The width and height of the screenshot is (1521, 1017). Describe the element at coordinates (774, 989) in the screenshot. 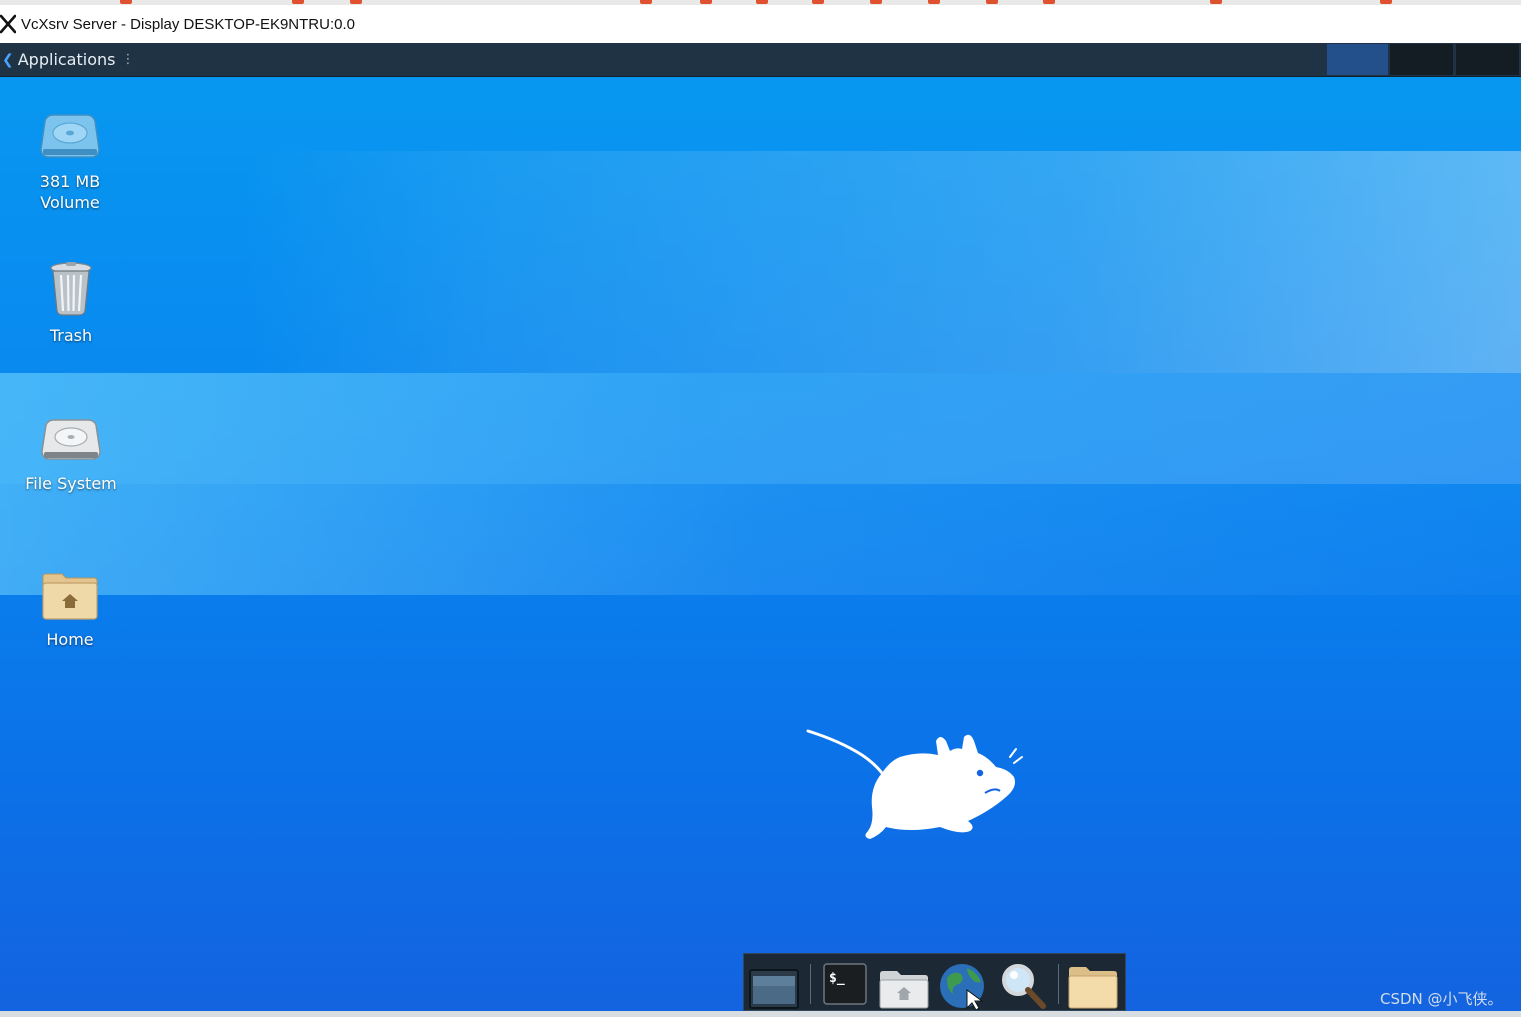

I see `show-desktop-icon` at that location.